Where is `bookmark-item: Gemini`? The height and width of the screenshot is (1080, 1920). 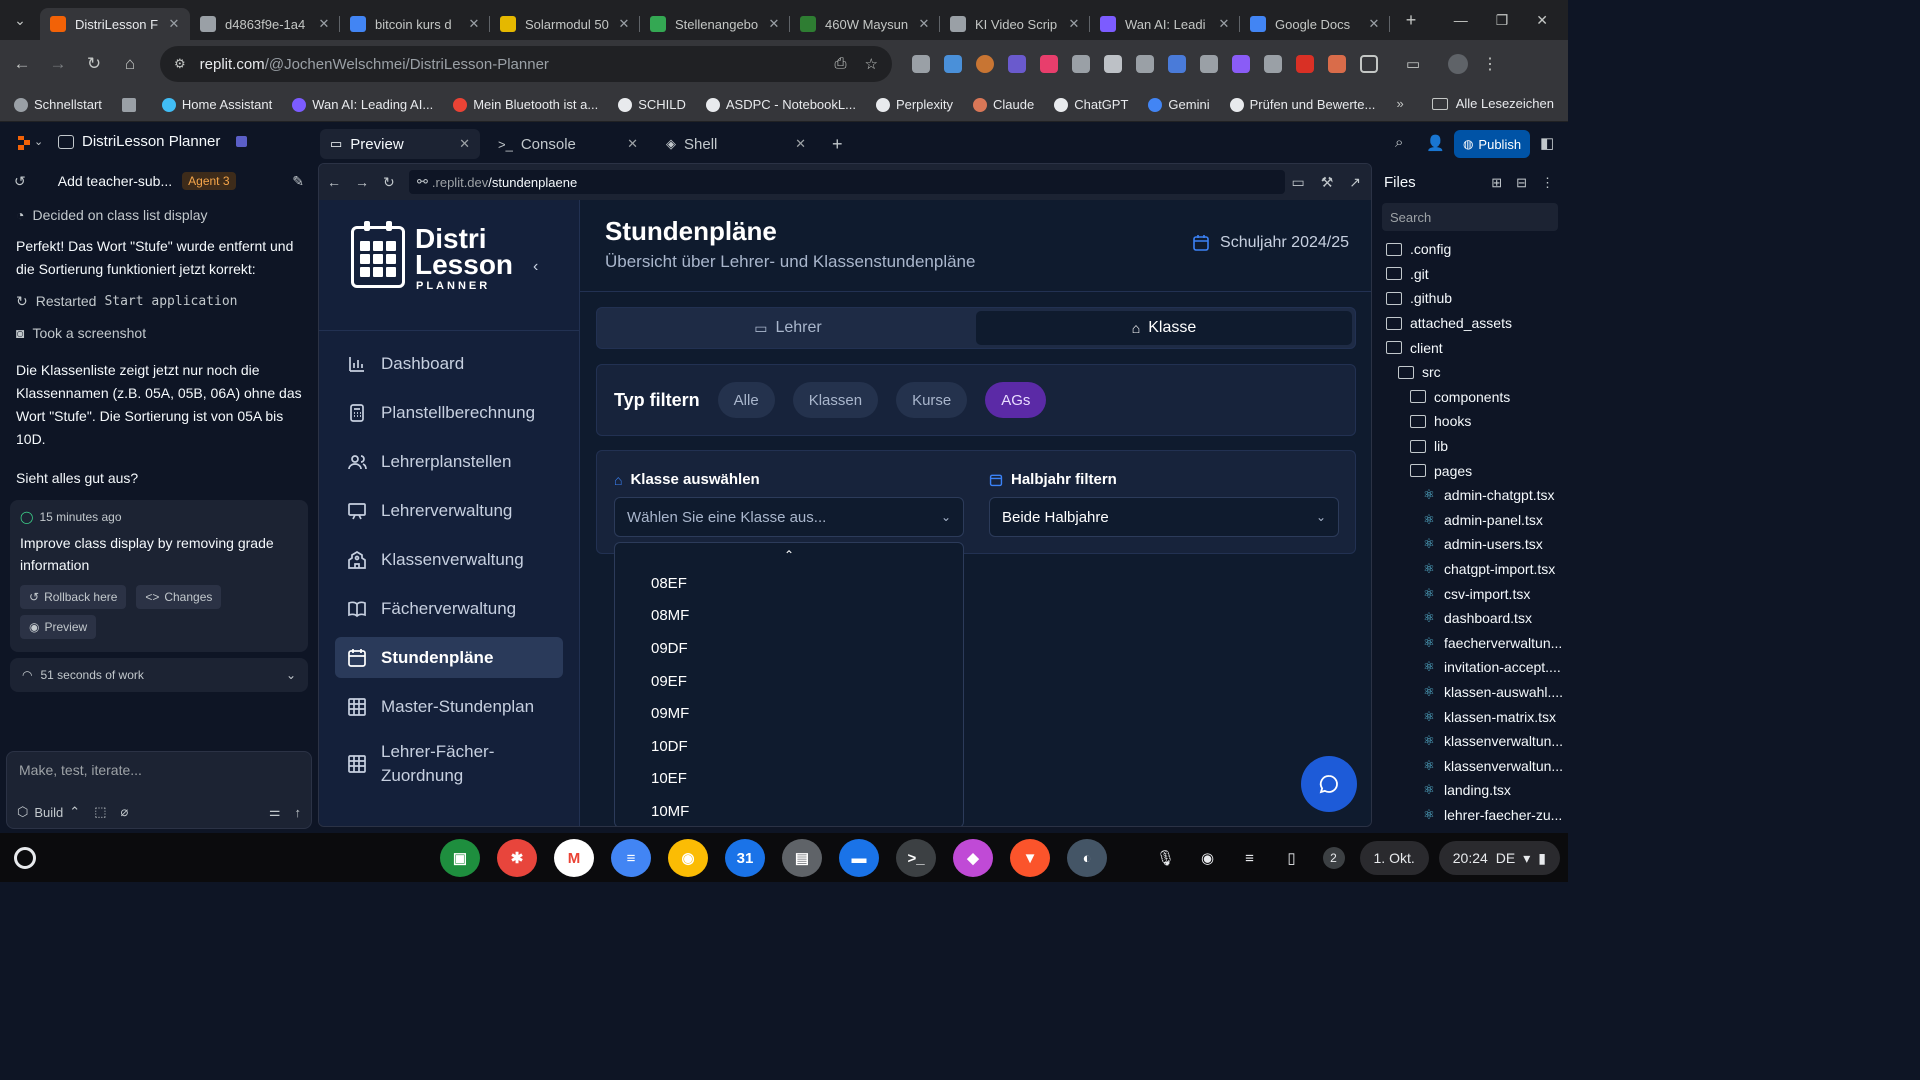
bookmark-item: Gemini is located at coordinates (1179, 104).